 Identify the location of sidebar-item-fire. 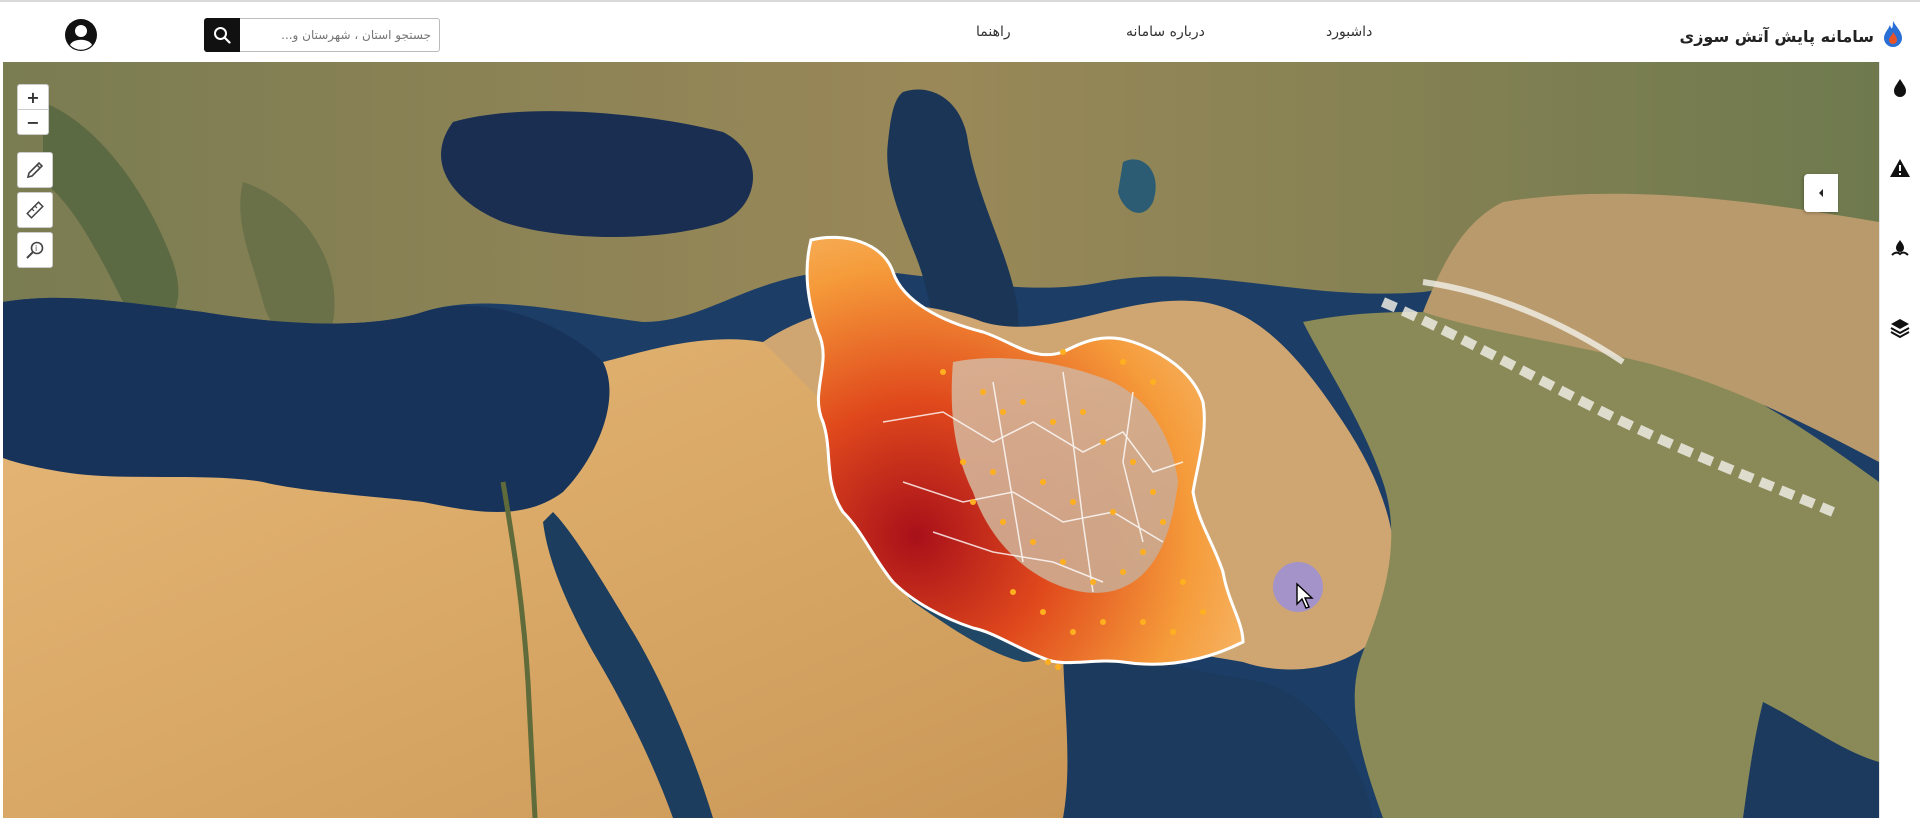
(1900, 88).